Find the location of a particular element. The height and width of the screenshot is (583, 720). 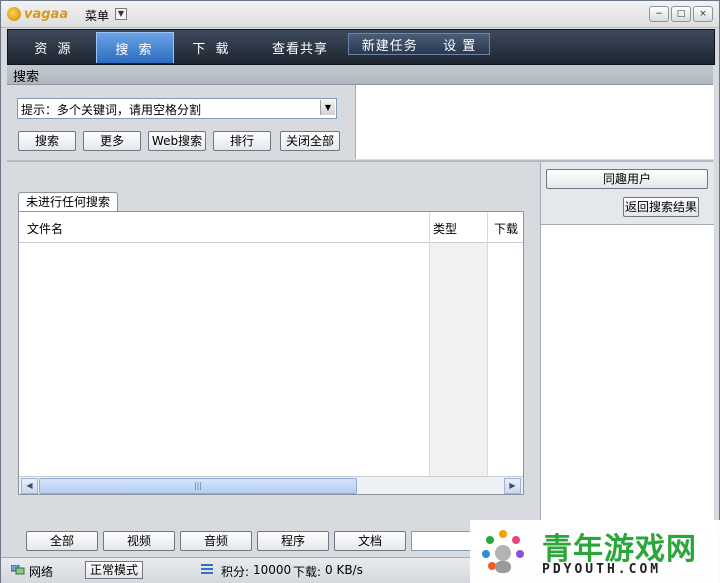

filter-audio-button: 音频 is located at coordinates (216, 541).